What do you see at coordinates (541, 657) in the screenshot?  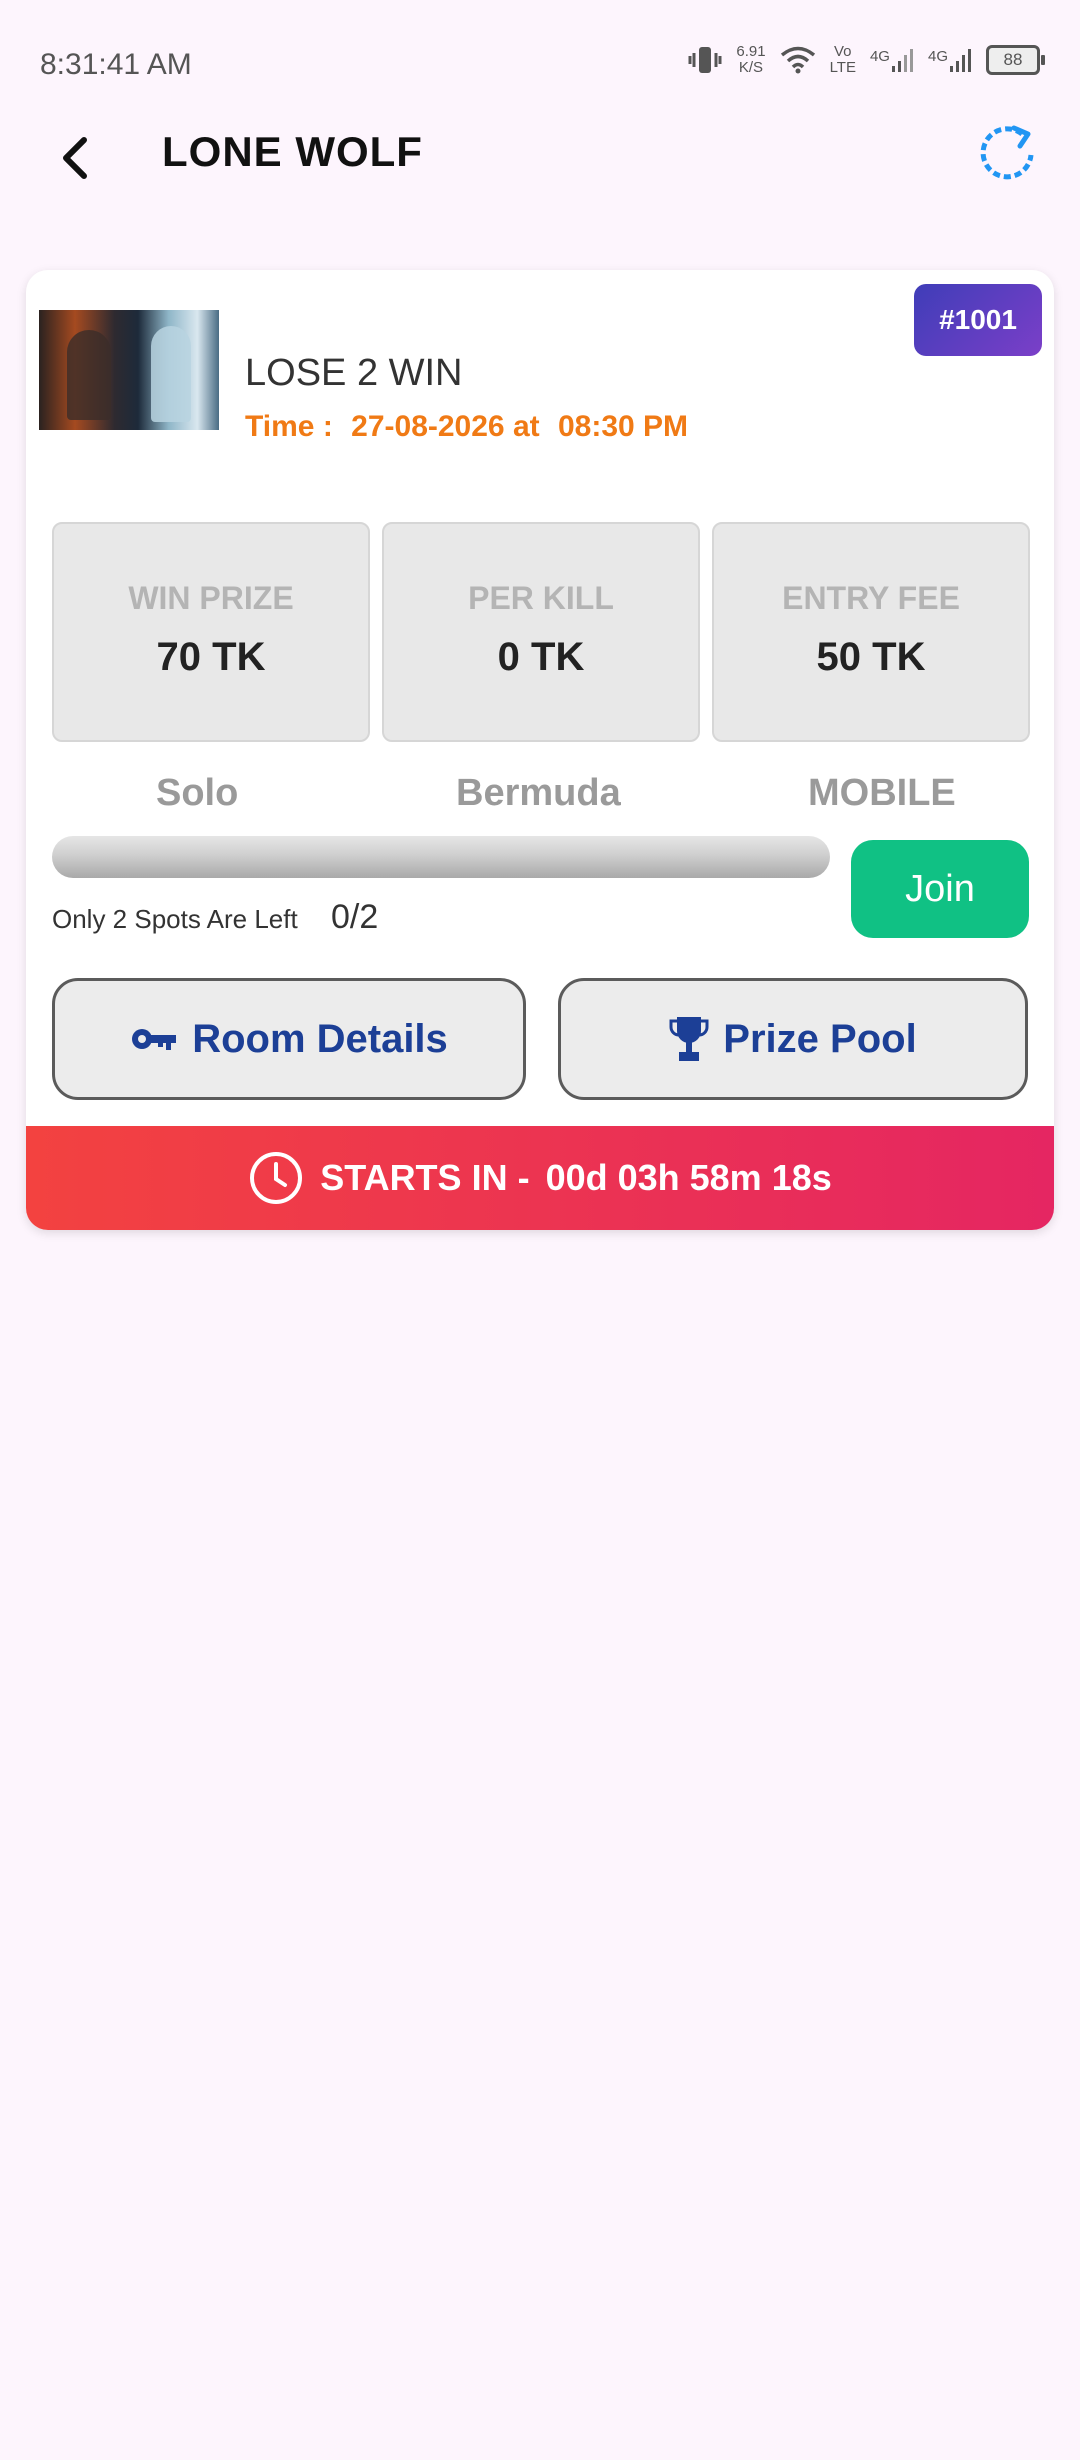 I see `stat-value: 0 TK` at bounding box center [541, 657].